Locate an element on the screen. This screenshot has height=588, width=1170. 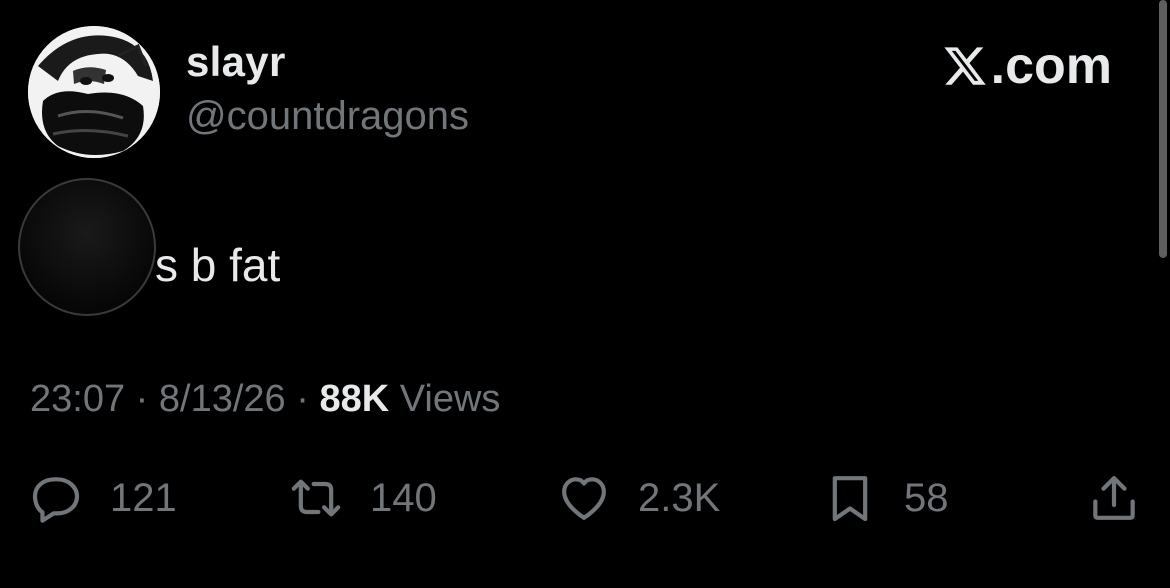
tweet-text: s b fat is located at coordinates (218, 265).